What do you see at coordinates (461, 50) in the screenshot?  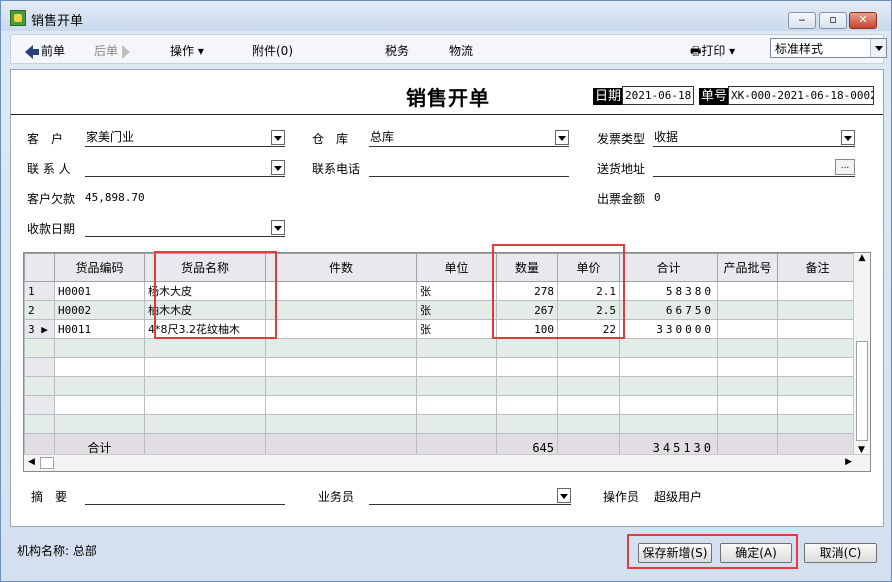 I see `logistics-button: 物流` at bounding box center [461, 50].